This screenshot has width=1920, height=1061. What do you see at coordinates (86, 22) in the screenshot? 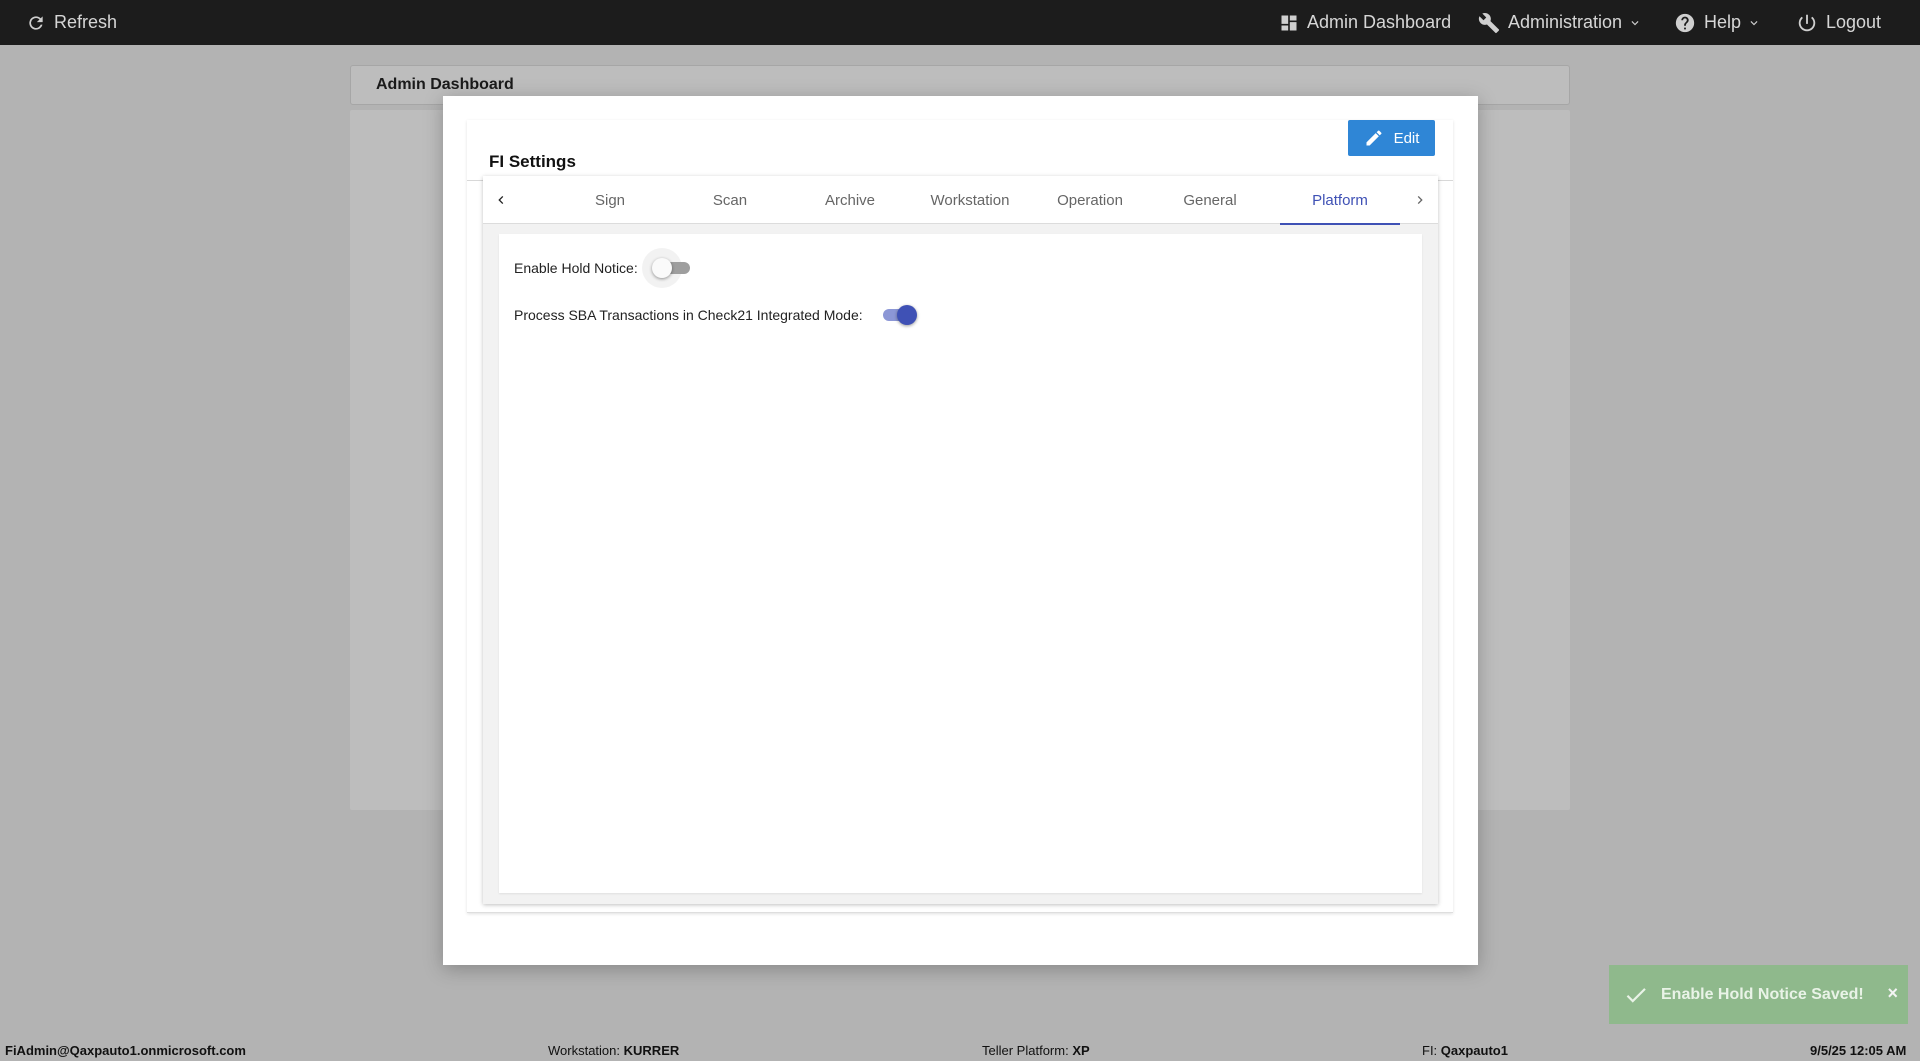
I see `refresh-label: Refresh` at bounding box center [86, 22].